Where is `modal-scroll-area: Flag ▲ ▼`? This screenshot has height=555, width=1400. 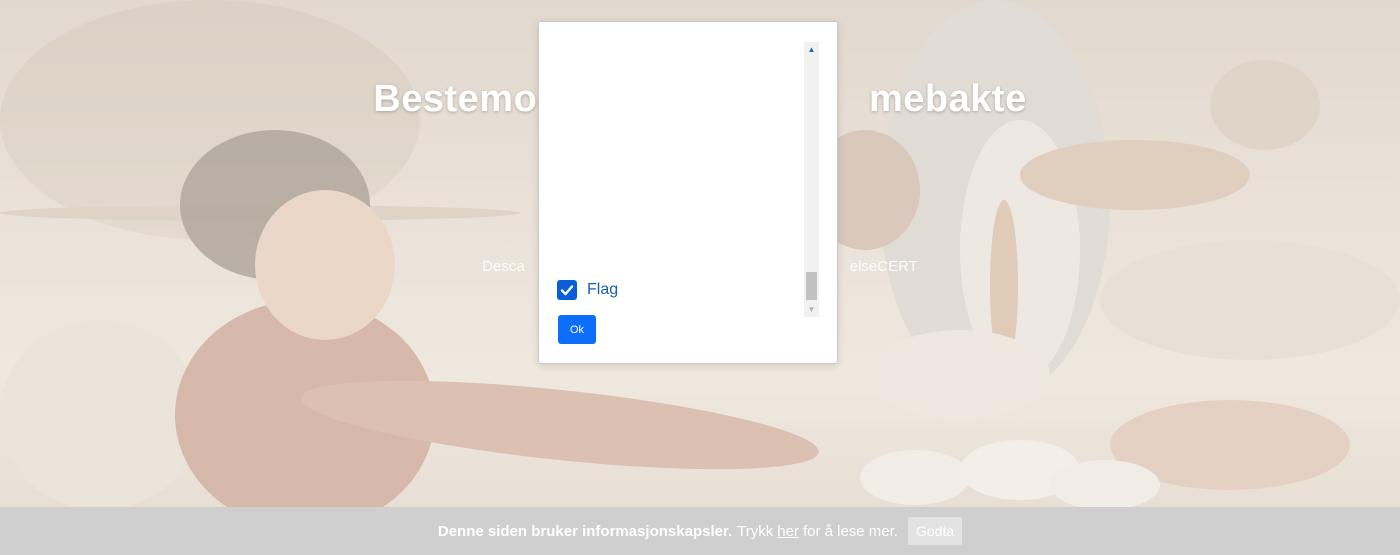
modal-scroll-area: Flag ▲ ▼ is located at coordinates (688, 179).